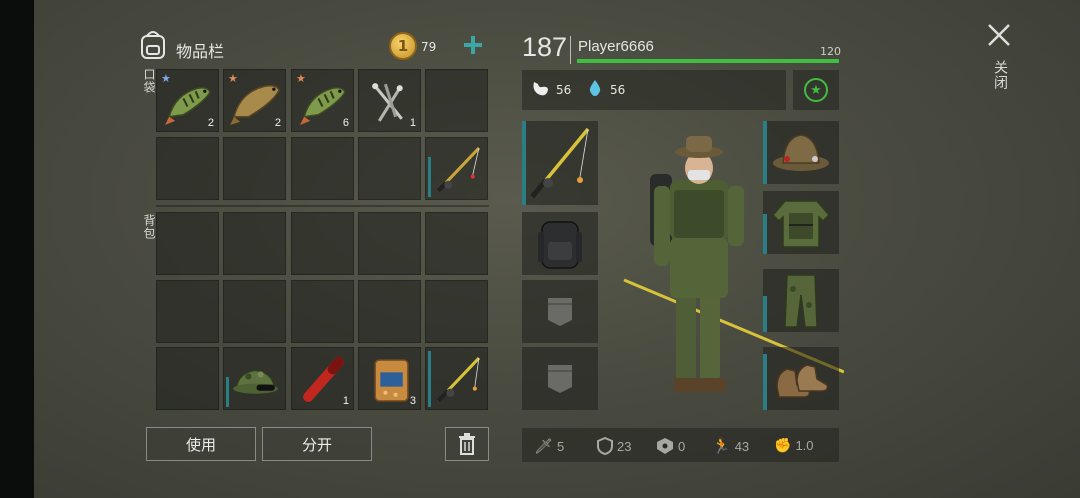 Image resolution: width=1080 pixels, height=498 pixels. I want to click on close-icon, so click(999, 35).